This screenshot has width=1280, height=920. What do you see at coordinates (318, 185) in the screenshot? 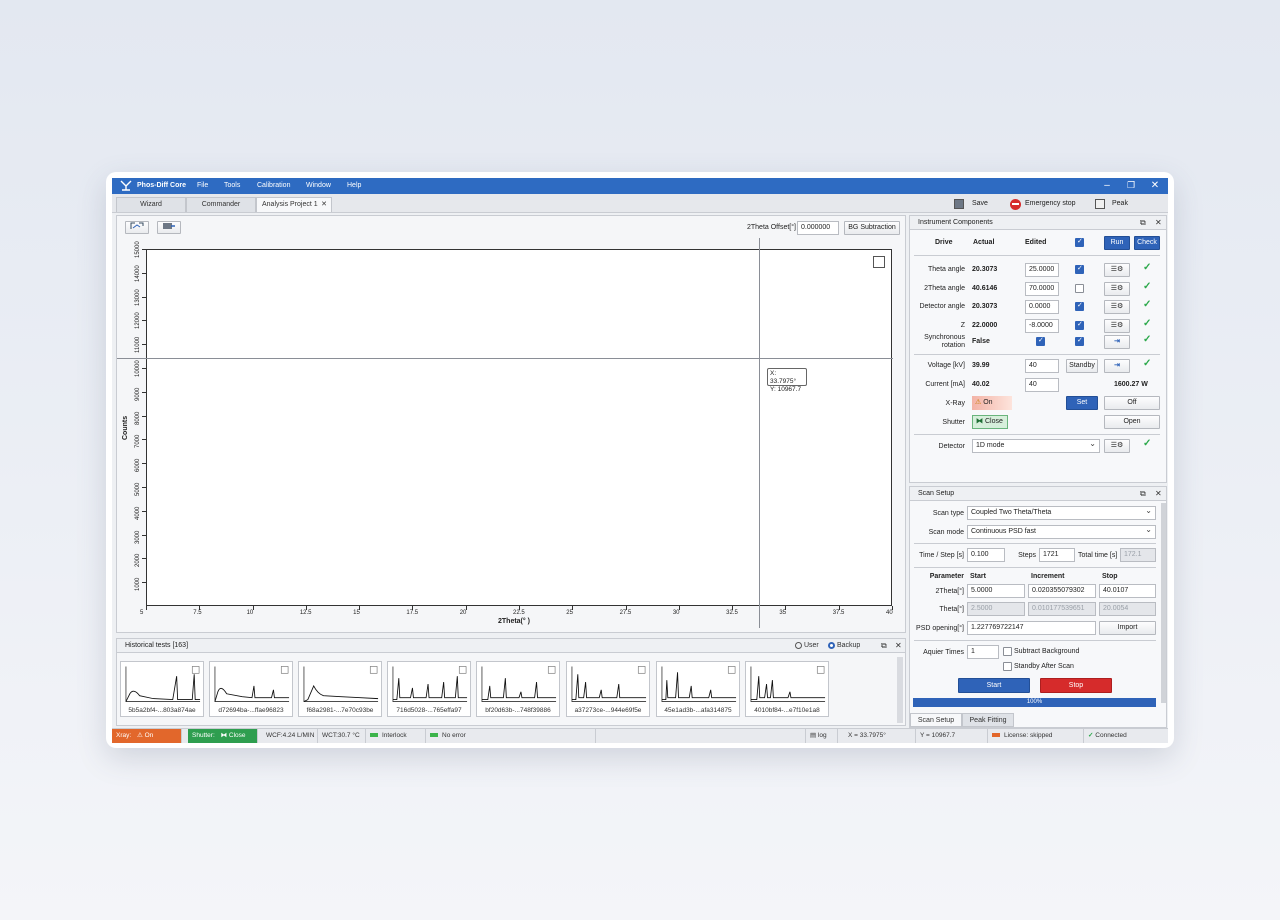
I see `menu-window: Window` at bounding box center [318, 185].